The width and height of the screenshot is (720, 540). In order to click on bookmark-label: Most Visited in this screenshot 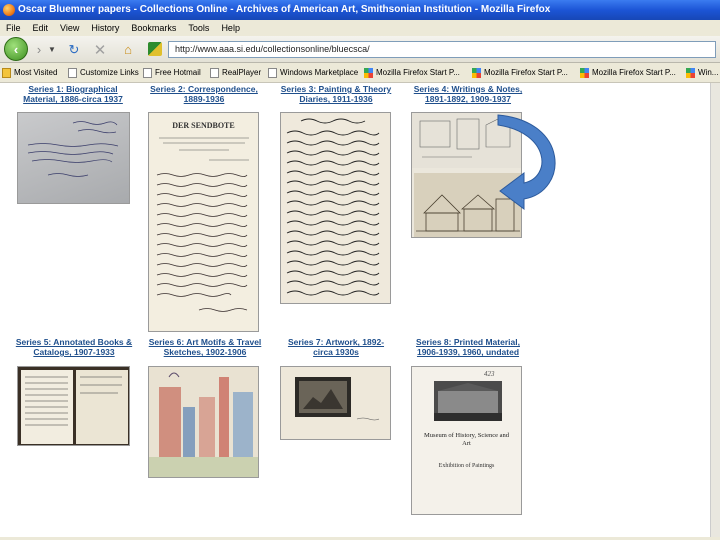, I will do `click(36, 72)`.